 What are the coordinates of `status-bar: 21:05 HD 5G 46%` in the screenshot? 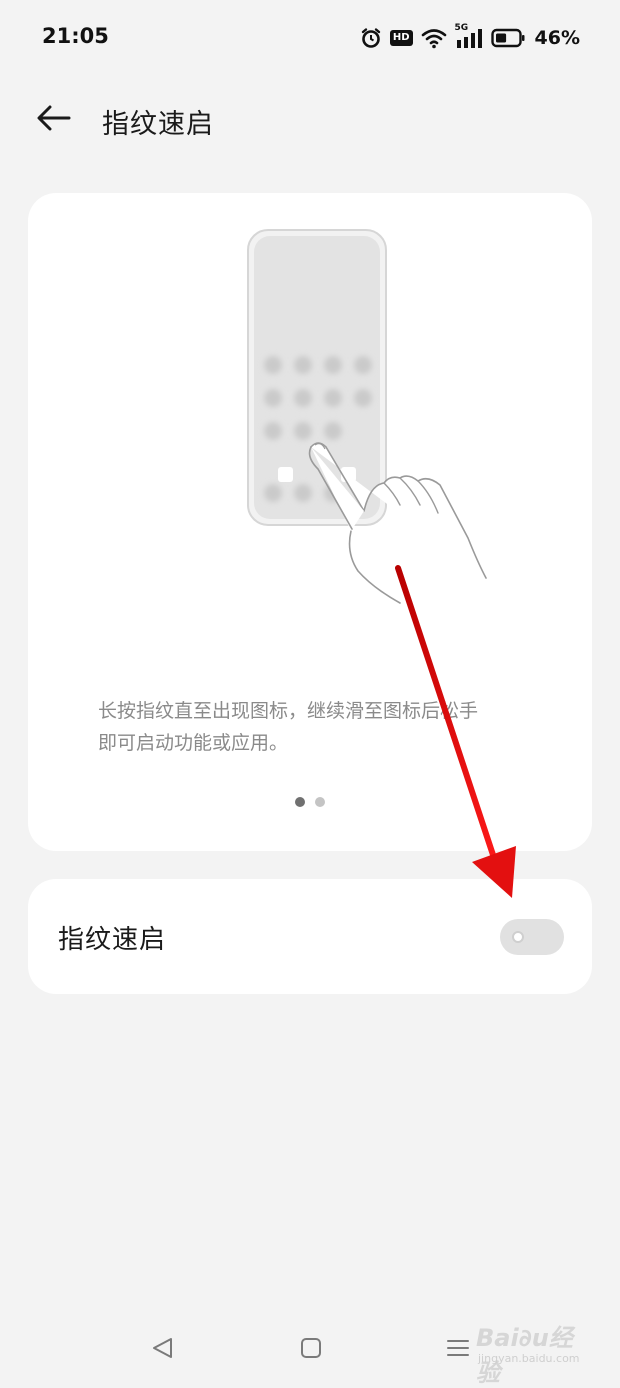 It's located at (310, 39).